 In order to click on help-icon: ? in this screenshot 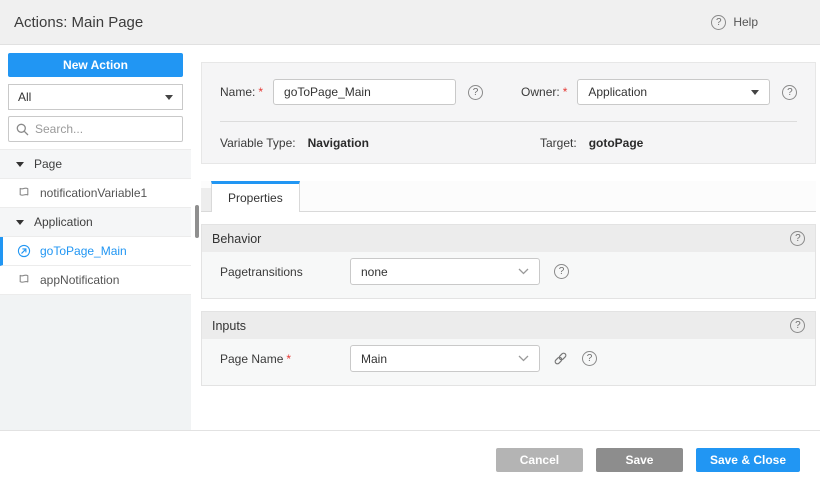, I will do `click(719, 22)`.